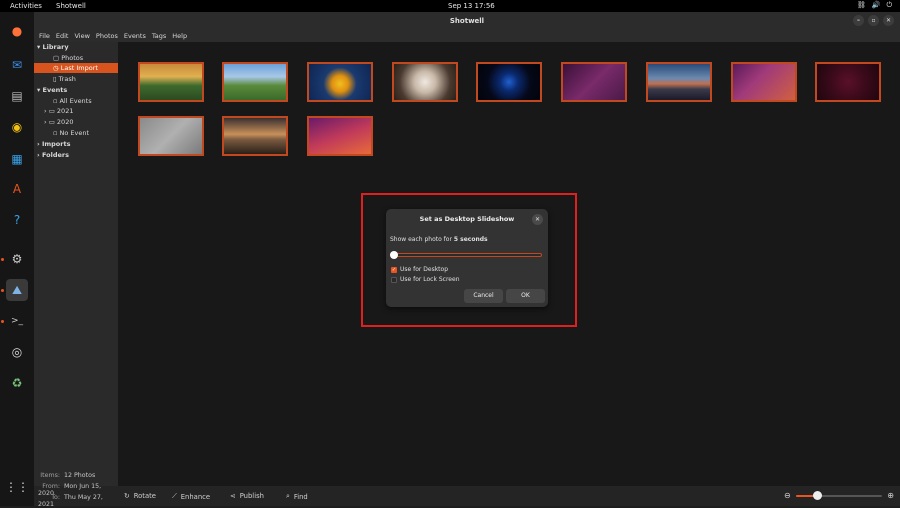 The width and height of the screenshot is (900, 508). Describe the element at coordinates (17, 290) in the screenshot. I see `shotwell-icon: ⛰` at that location.